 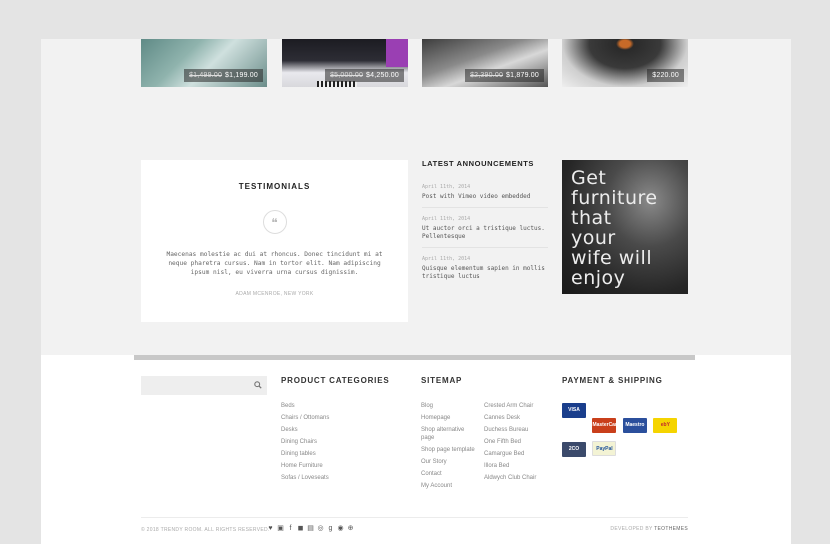 I want to click on category-link: Dining Chairs, so click(x=305, y=442).